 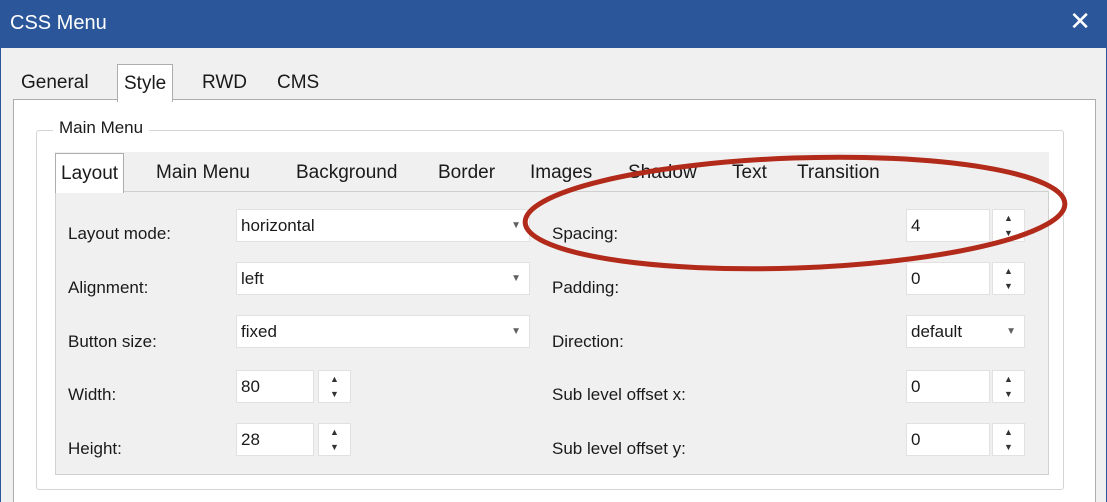 I want to click on sub-offset-y-label: Sub level offset y:, so click(x=619, y=448).